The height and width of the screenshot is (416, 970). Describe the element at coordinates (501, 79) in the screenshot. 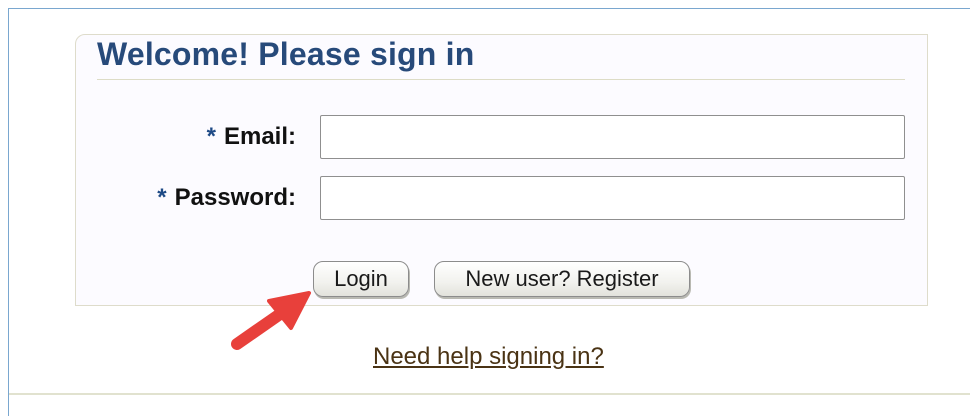

I see `title-divider` at that location.